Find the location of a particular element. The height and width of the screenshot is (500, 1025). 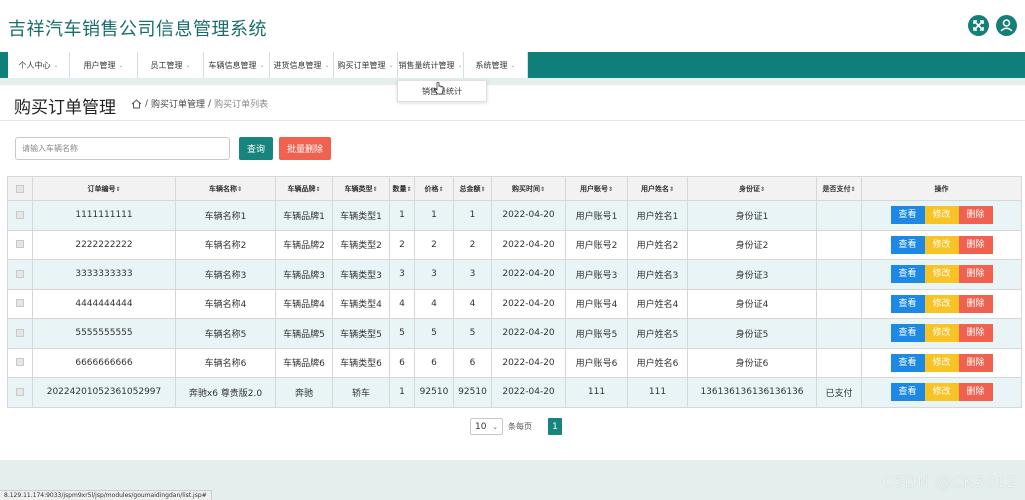

table-cell: 3 is located at coordinates (402, 274).